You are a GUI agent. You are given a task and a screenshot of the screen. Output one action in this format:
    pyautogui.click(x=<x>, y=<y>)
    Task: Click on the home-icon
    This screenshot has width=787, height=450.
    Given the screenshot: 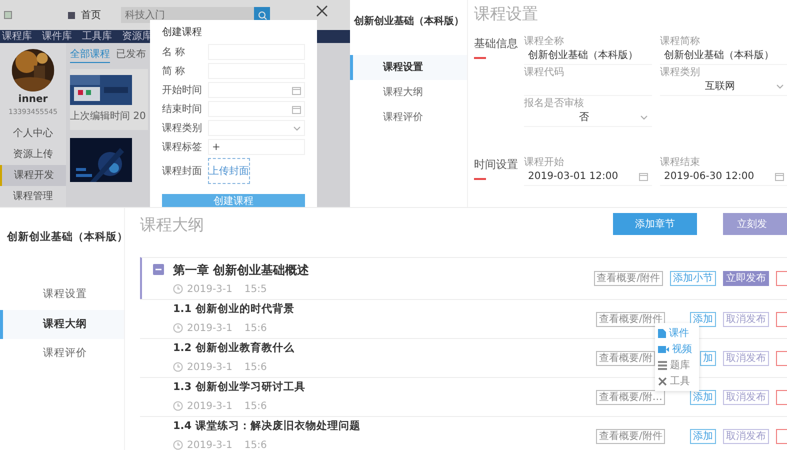 What is the action you would take?
    pyautogui.click(x=71, y=15)
    